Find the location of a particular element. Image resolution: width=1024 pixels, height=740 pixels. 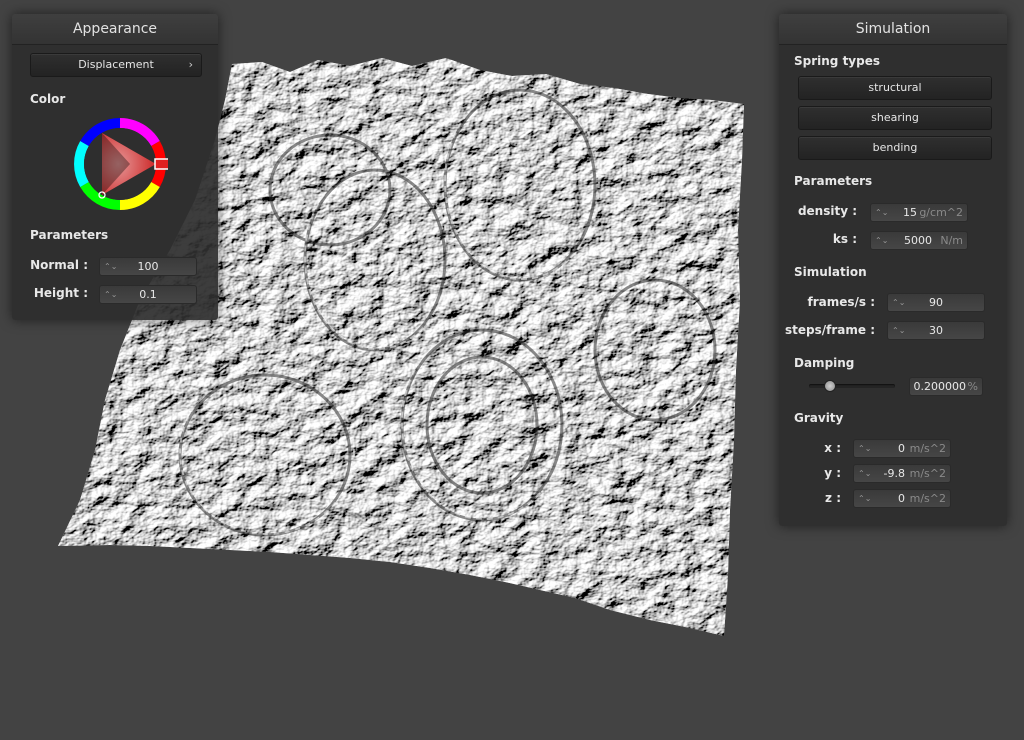

height-label: Height : is located at coordinates (60, 293).